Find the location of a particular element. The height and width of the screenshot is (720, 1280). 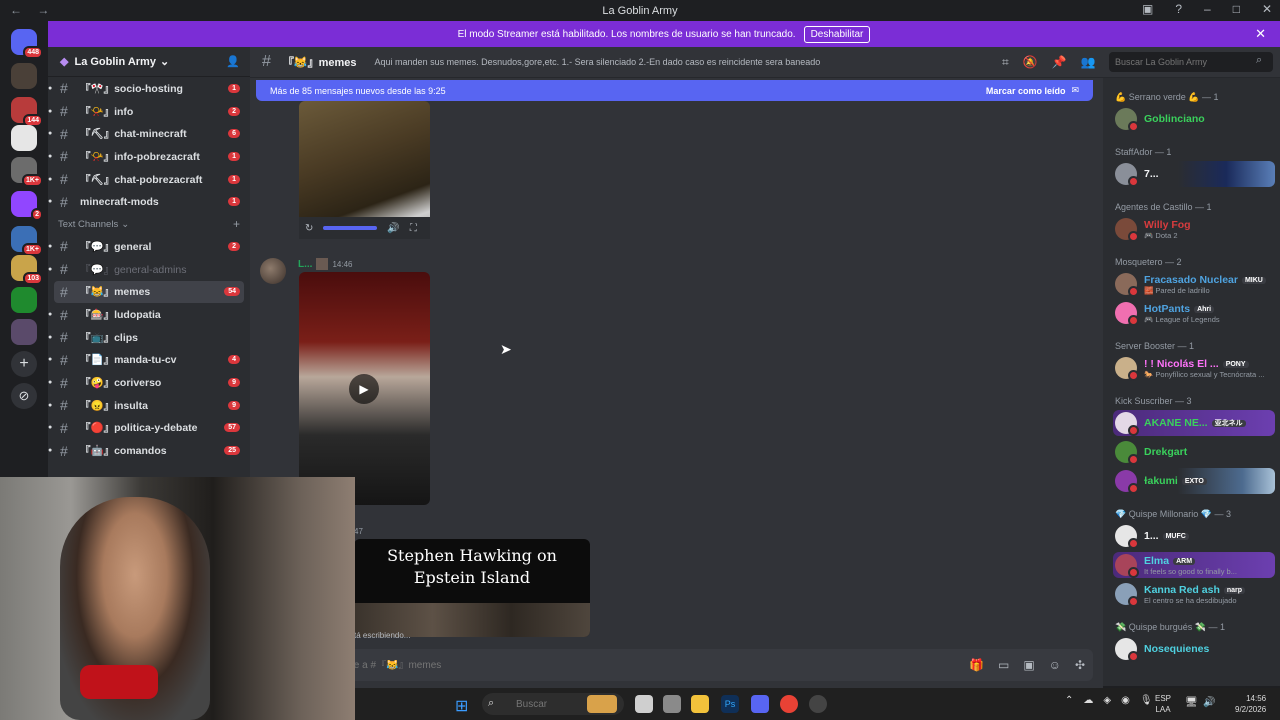

help-icon: ? is located at coordinates (1178, 9).